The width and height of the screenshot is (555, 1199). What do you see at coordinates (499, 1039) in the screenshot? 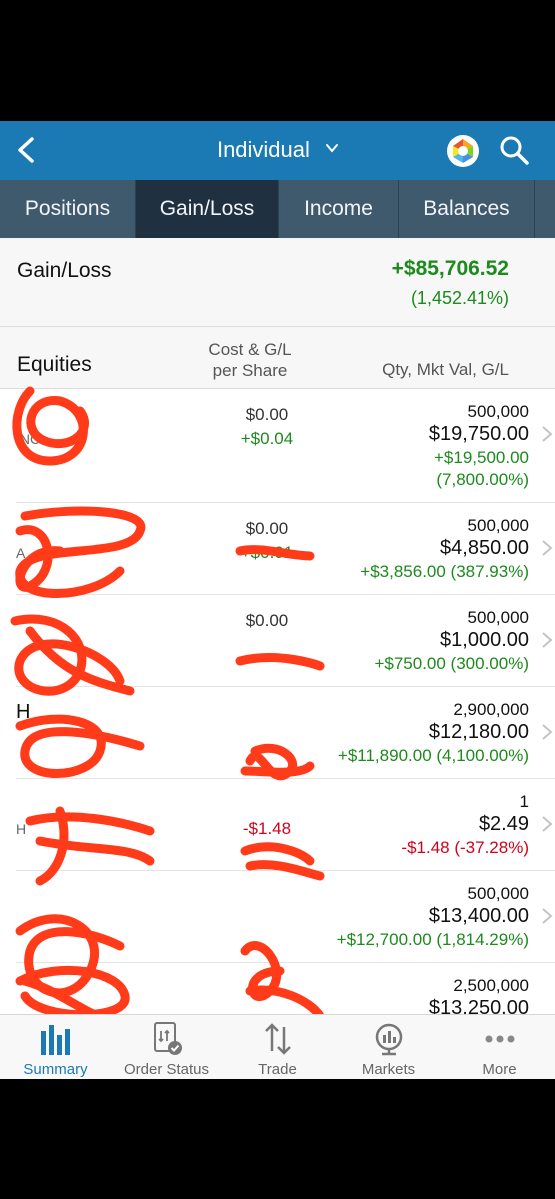
I see `more-dots-icon` at bounding box center [499, 1039].